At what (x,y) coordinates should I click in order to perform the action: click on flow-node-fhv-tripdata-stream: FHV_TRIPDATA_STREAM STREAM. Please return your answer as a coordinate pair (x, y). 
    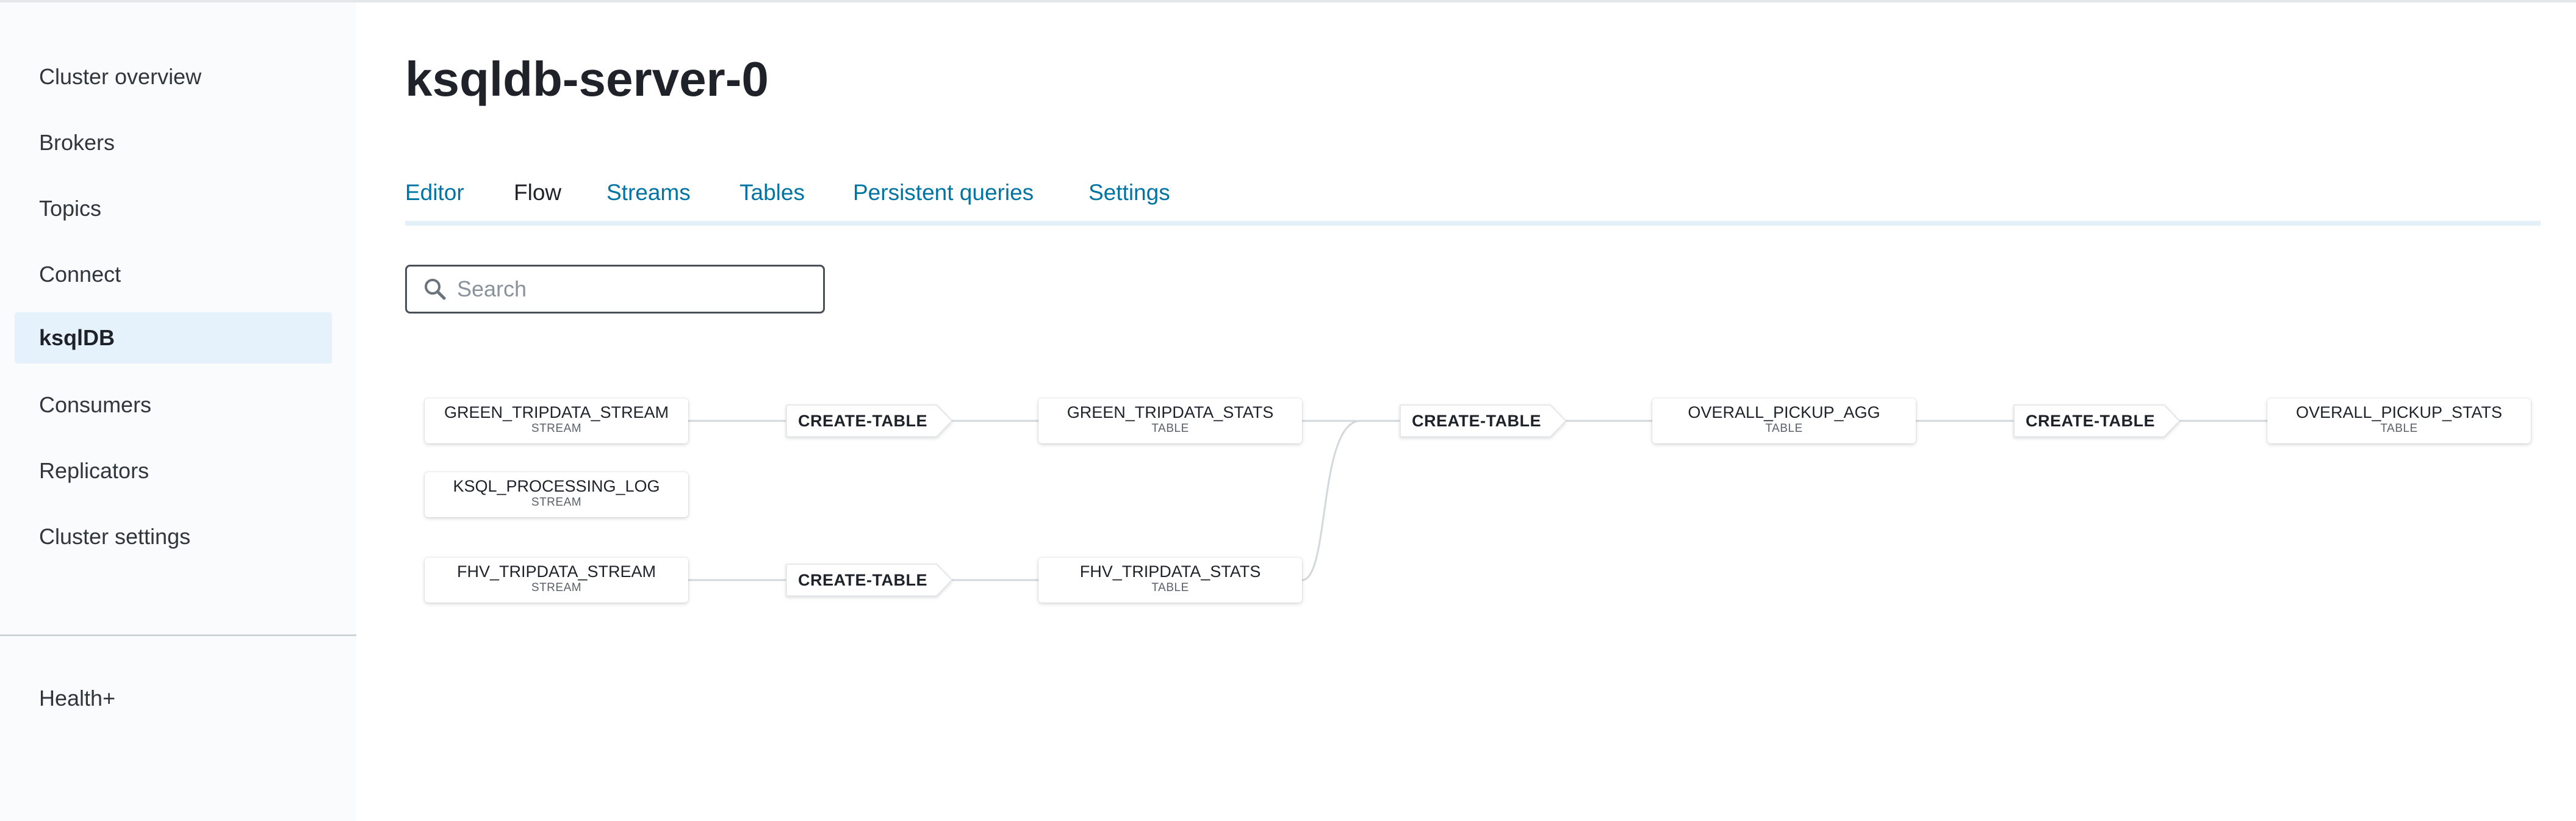
    Looking at the image, I should click on (556, 580).